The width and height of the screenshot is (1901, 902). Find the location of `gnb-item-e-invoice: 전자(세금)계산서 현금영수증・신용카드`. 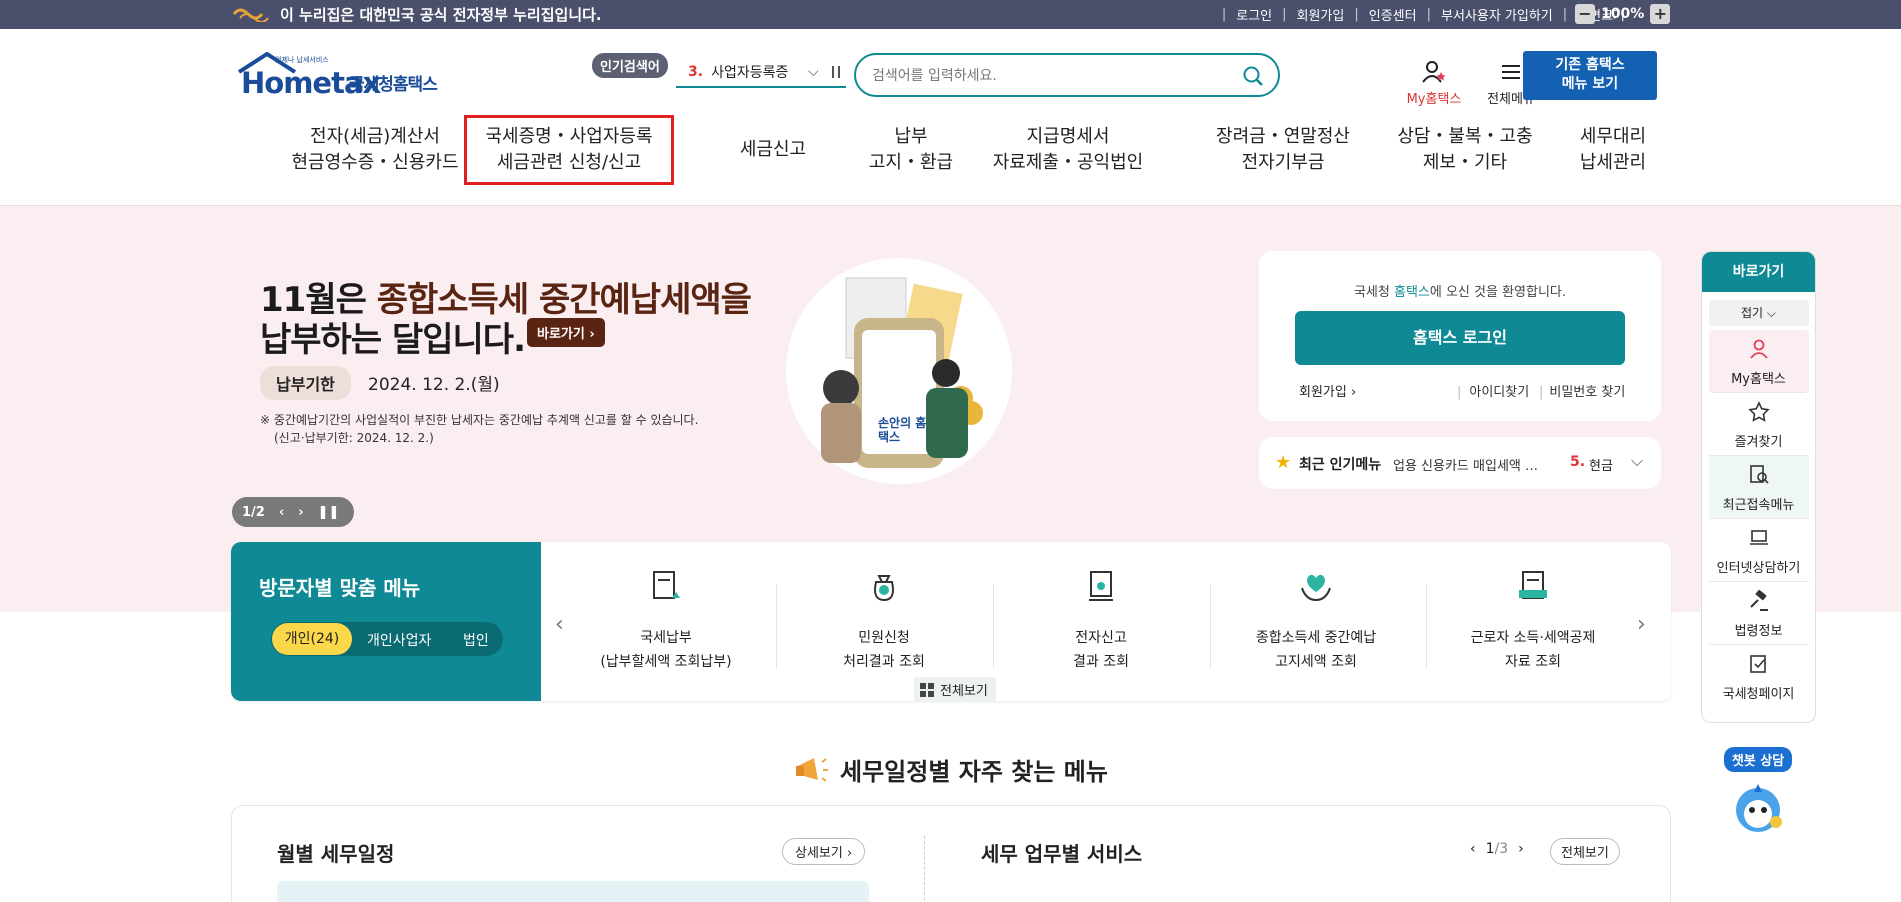

gnb-item-e-invoice: 전자(세금)계산서 현금영수증・신용카드 is located at coordinates (375, 150).